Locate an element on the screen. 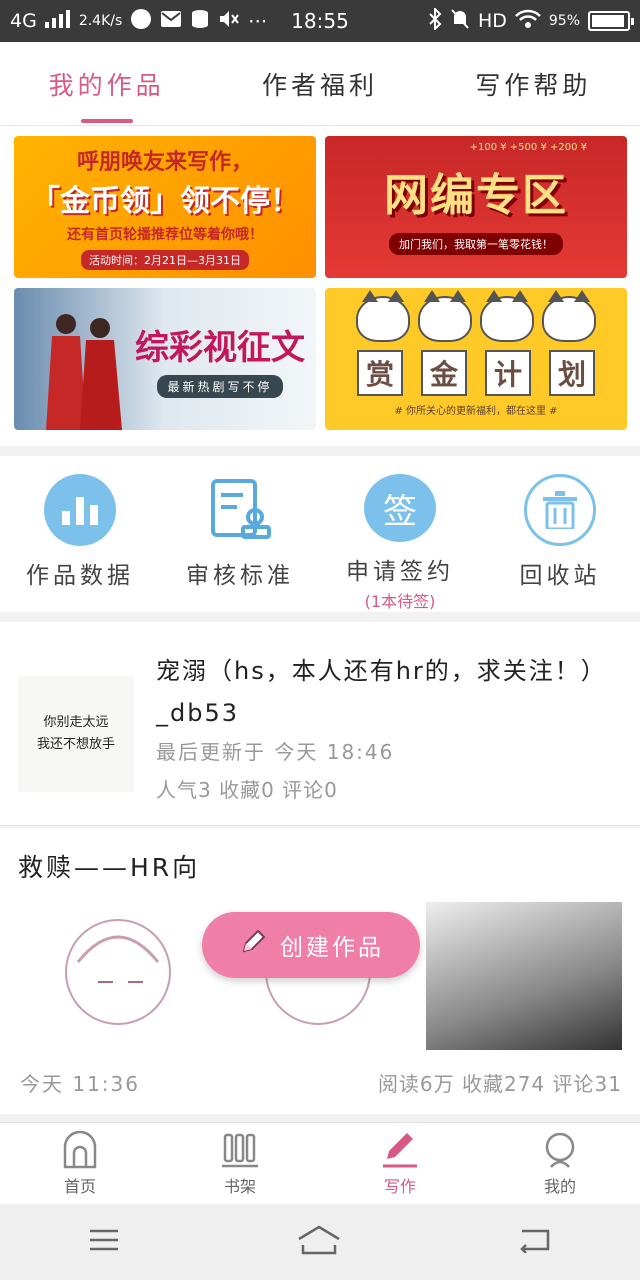 This screenshot has height=1280, width=640. tab-label: 我的作品 is located at coordinates (106, 85).